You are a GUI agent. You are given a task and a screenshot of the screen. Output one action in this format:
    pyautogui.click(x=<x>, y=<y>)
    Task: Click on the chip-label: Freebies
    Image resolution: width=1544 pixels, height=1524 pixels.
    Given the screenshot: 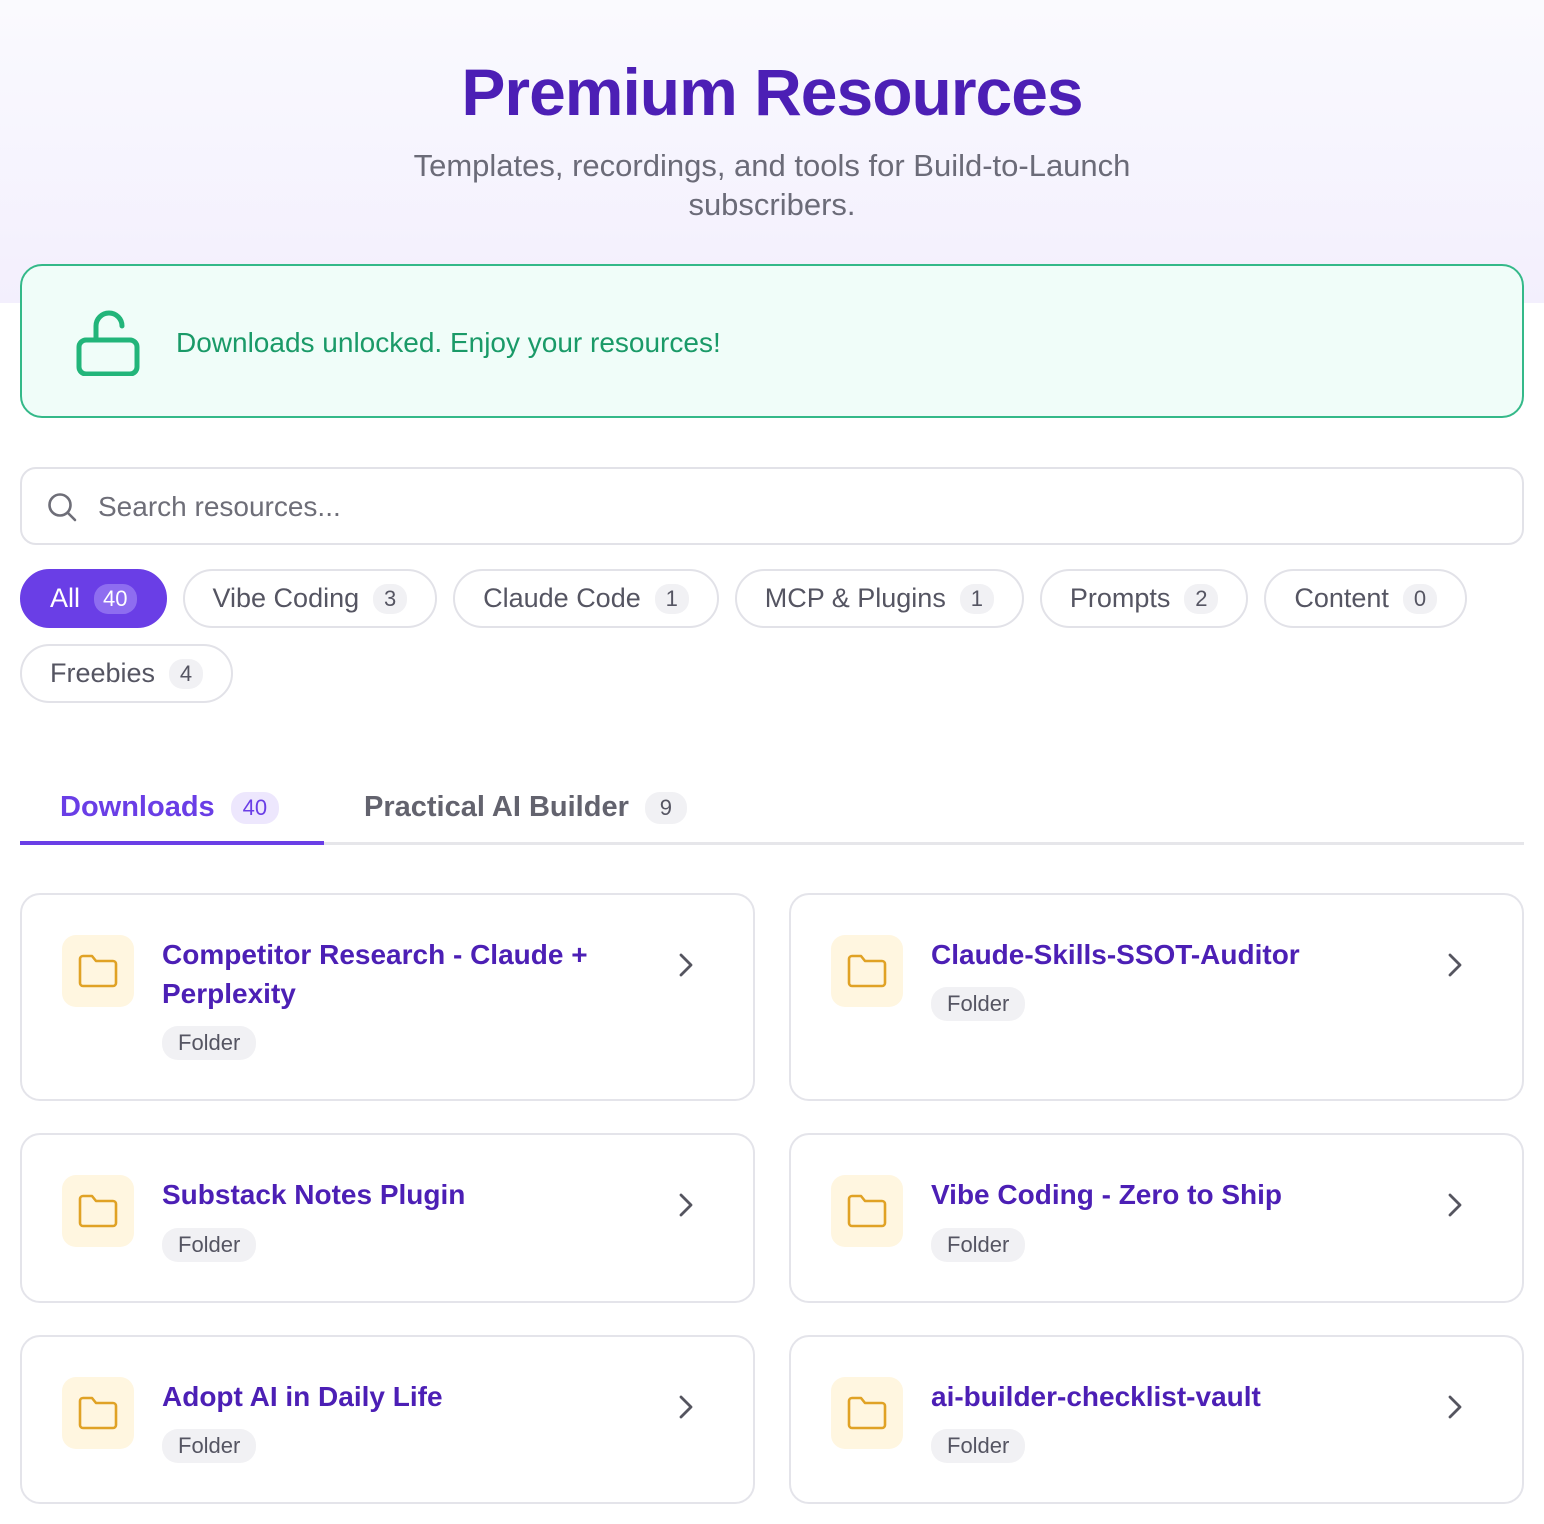 What is the action you would take?
    pyautogui.click(x=103, y=673)
    